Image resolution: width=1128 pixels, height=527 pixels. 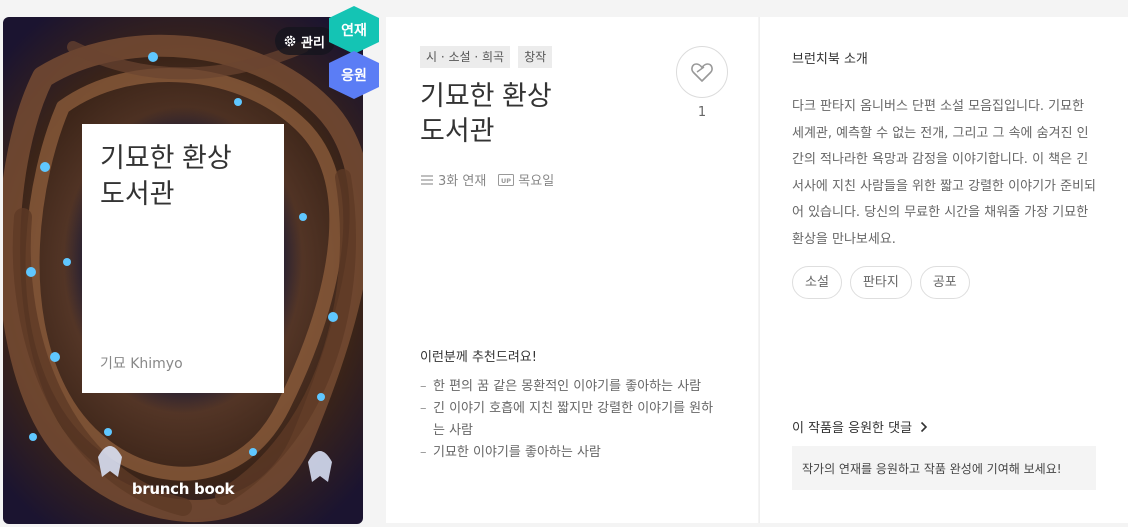 I want to click on list-icon, so click(x=427, y=180).